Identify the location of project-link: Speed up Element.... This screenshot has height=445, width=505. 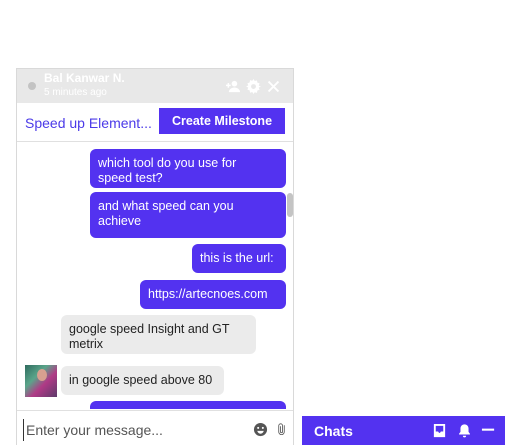
(88, 123).